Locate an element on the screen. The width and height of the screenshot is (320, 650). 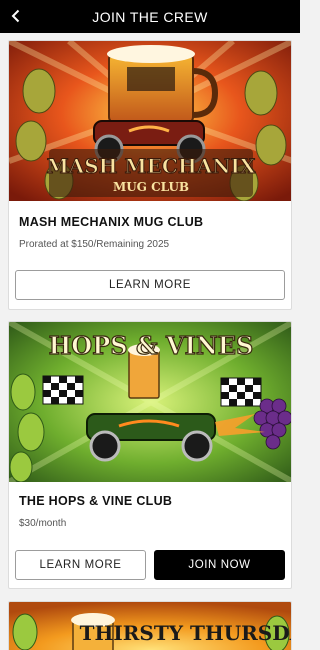
club-card-thirsty-thursday: THIRSTY THURSDAY is located at coordinates (150, 625).